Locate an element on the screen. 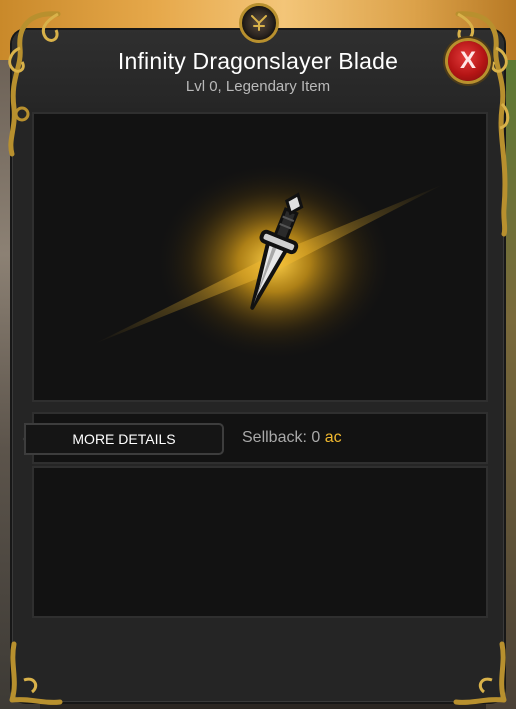 Image resolution: width=516 pixels, height=709 pixels. close-icon: X is located at coordinates (467, 60).